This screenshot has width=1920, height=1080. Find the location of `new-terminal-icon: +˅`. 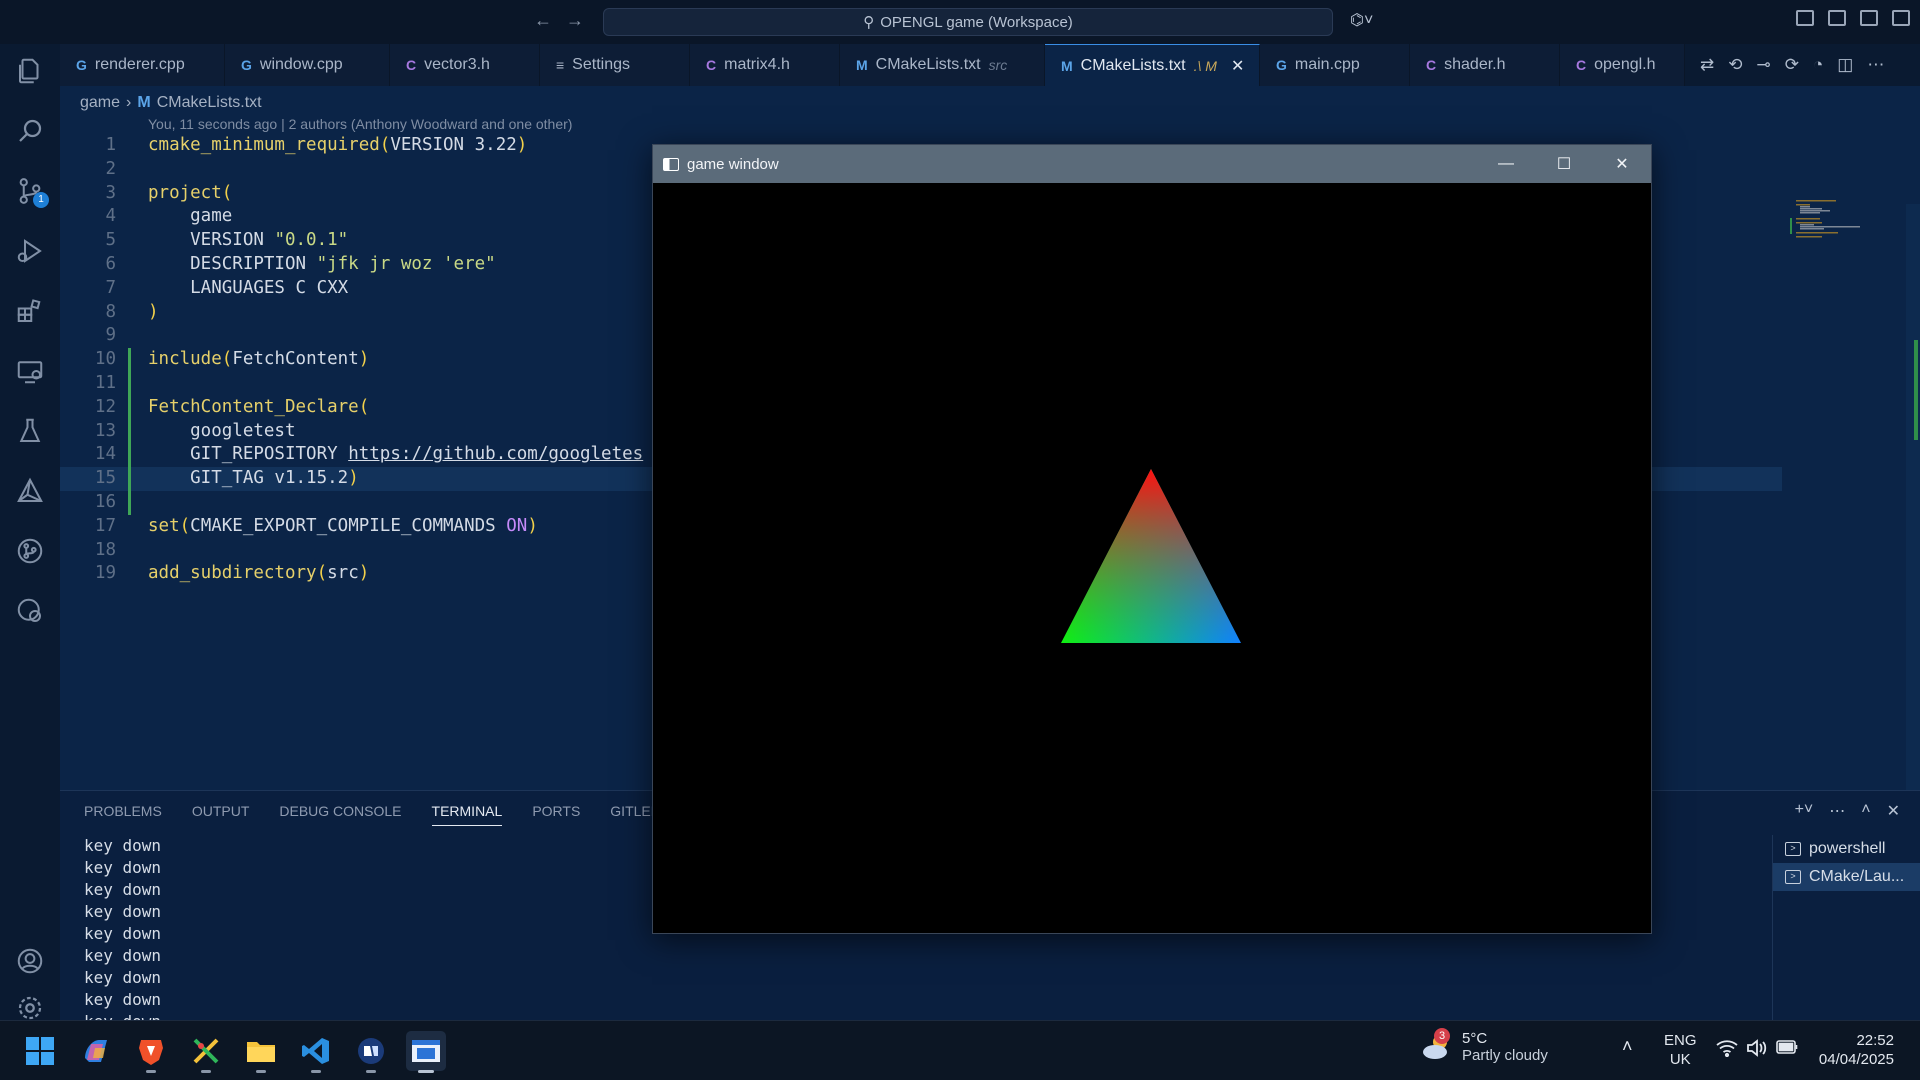

new-terminal-icon: +˅ is located at coordinates (1804, 811).